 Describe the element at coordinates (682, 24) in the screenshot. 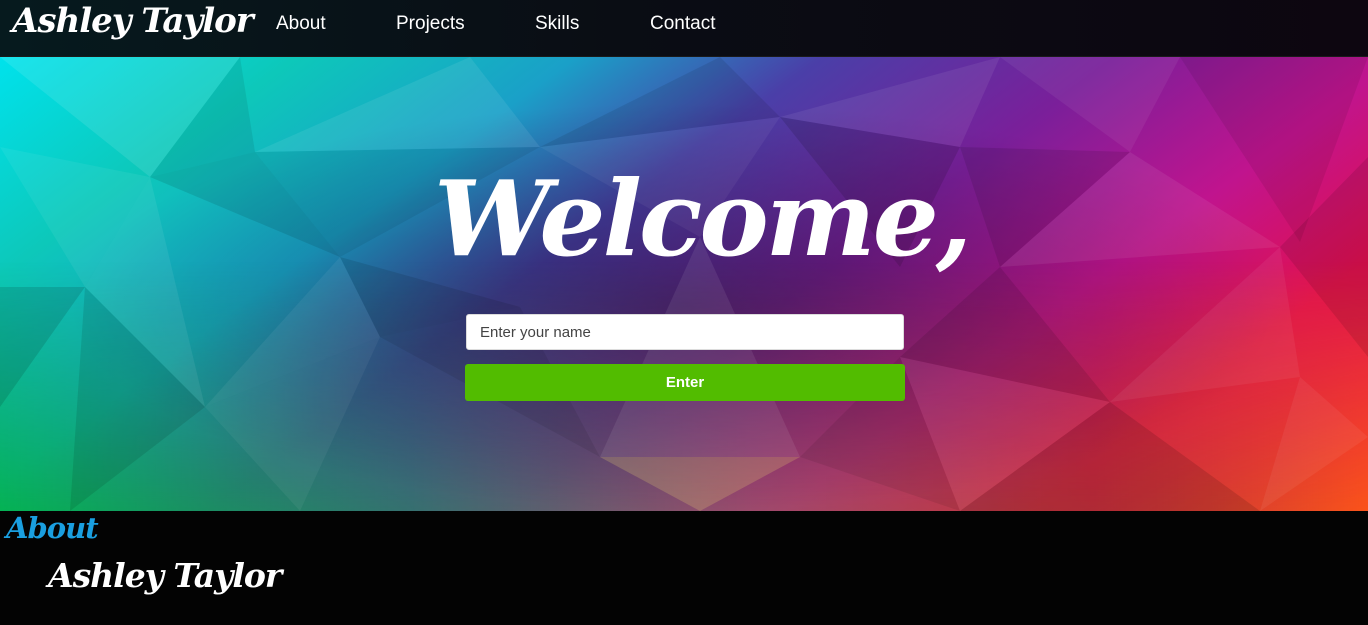

I see `nav-link-contact: Contact` at that location.